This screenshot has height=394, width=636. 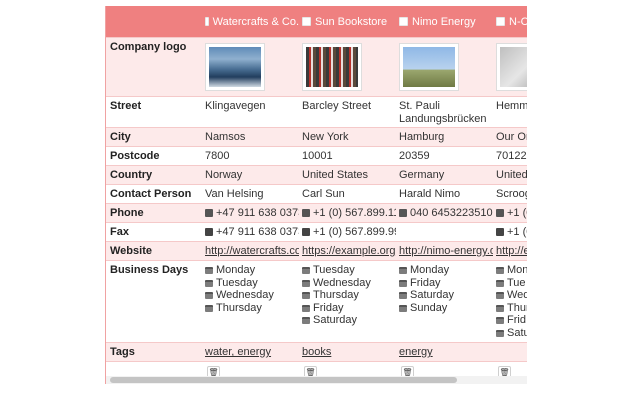 I want to click on cell-value: Carl Sun, so click(x=347, y=194).